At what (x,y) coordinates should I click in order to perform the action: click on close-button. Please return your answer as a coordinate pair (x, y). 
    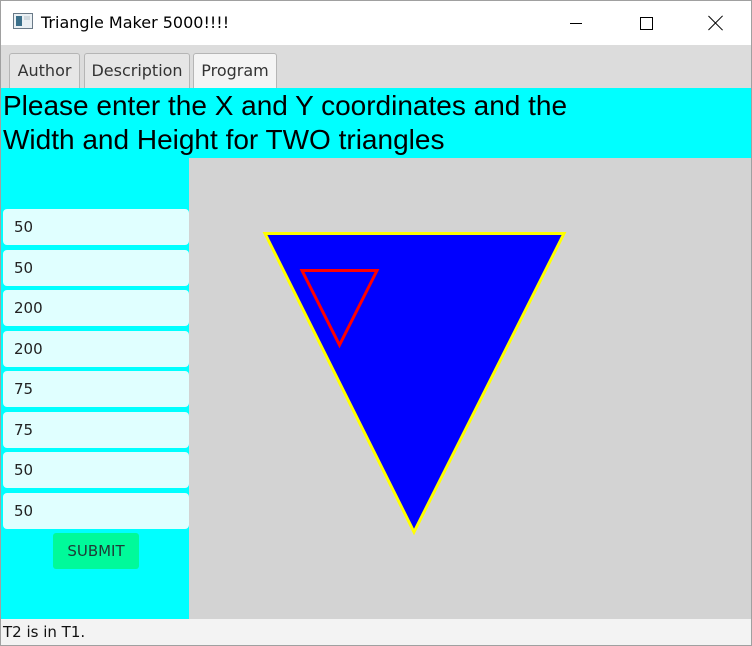
    Looking at the image, I should click on (716, 23).